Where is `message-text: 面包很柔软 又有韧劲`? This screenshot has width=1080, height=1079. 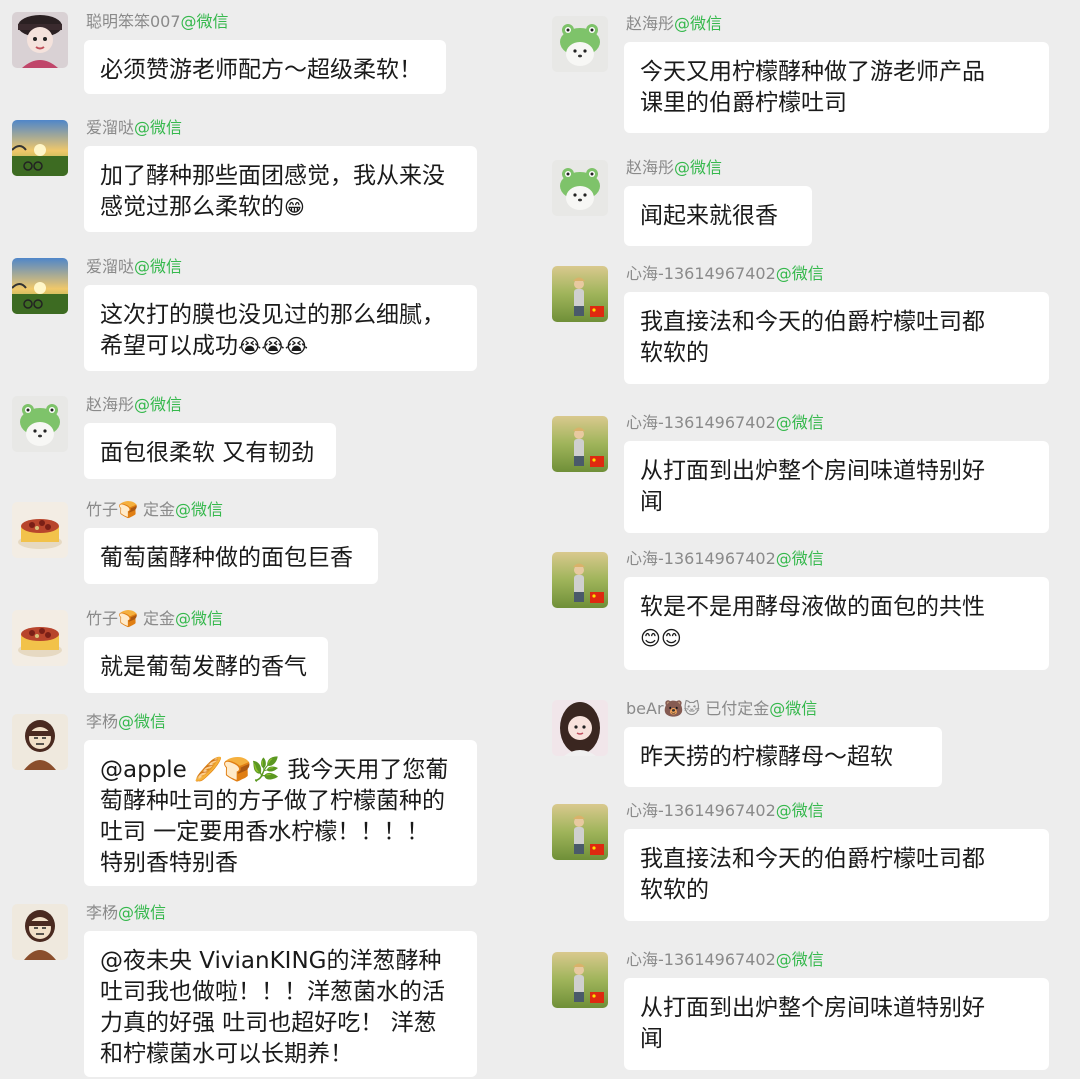
message-text: 面包很柔软 又有韧劲 is located at coordinates (207, 453).